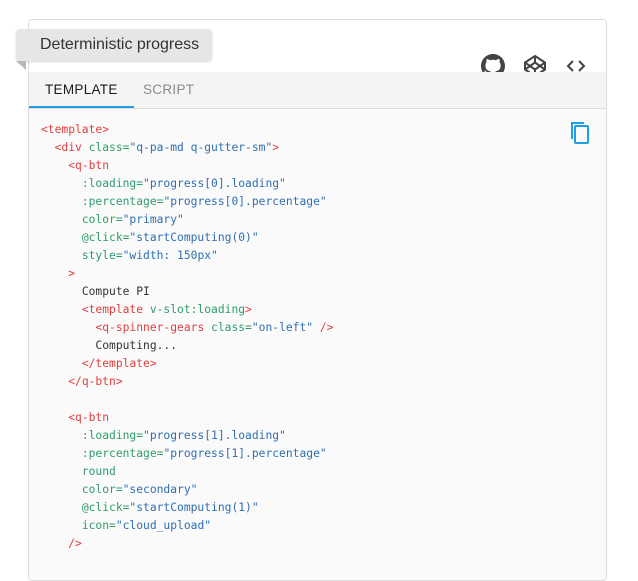  I want to click on code-line: icon="cloud_upload", so click(187, 526).